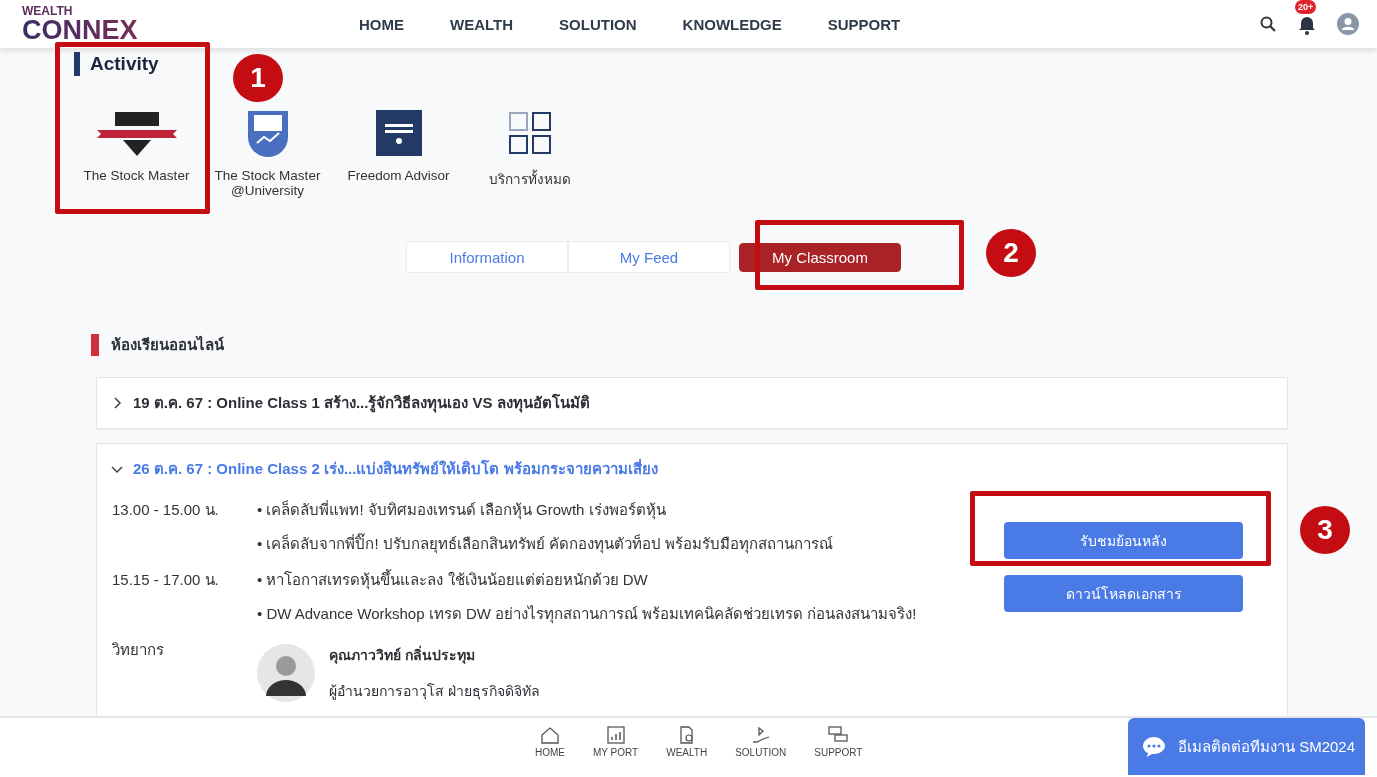 This screenshot has height=777, width=1377. I want to click on section-title: ห้องเรียนออนไลน์, so click(167, 344).